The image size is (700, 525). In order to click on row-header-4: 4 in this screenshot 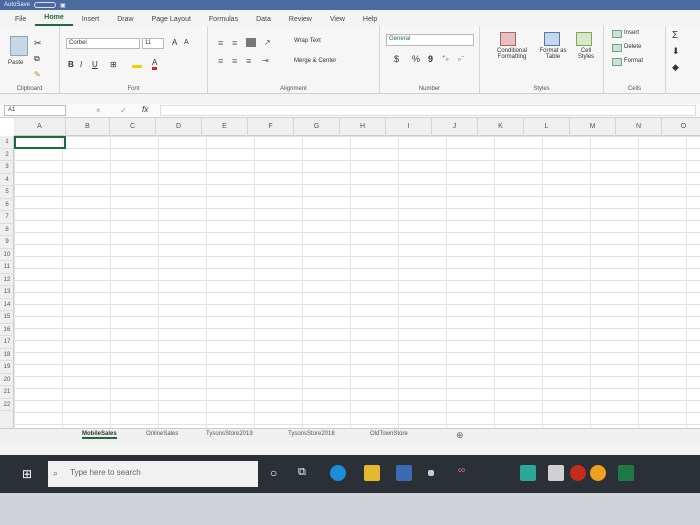, I will do `click(7, 180)`.